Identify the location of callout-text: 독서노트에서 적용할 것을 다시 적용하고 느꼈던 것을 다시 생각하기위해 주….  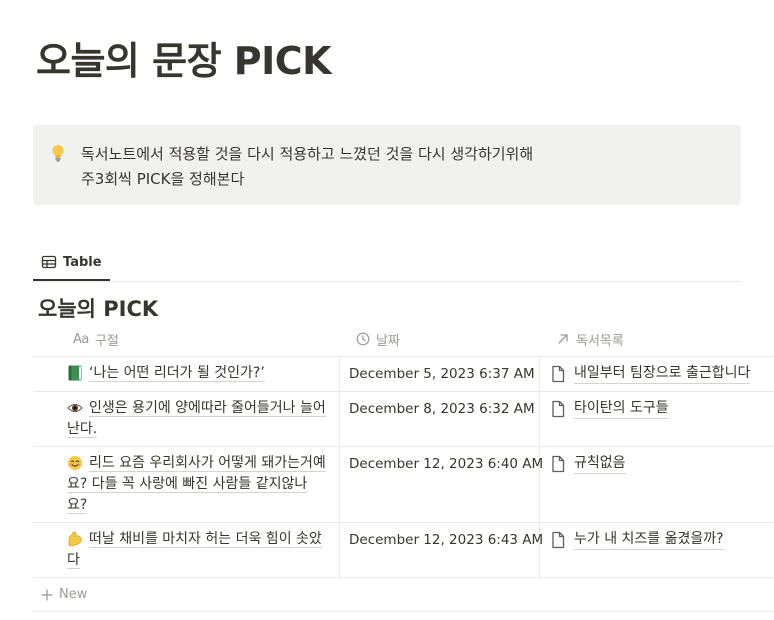
(307, 167).